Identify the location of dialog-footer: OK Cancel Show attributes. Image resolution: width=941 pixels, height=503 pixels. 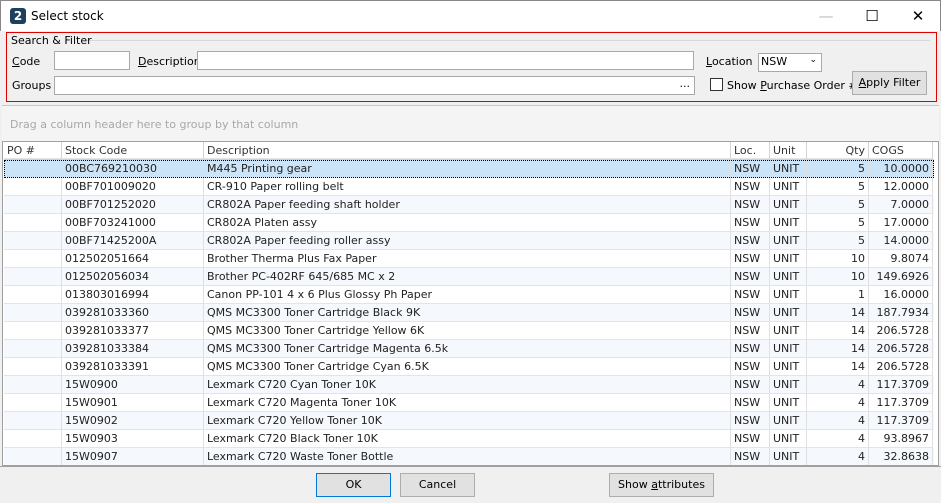
(470, 484).